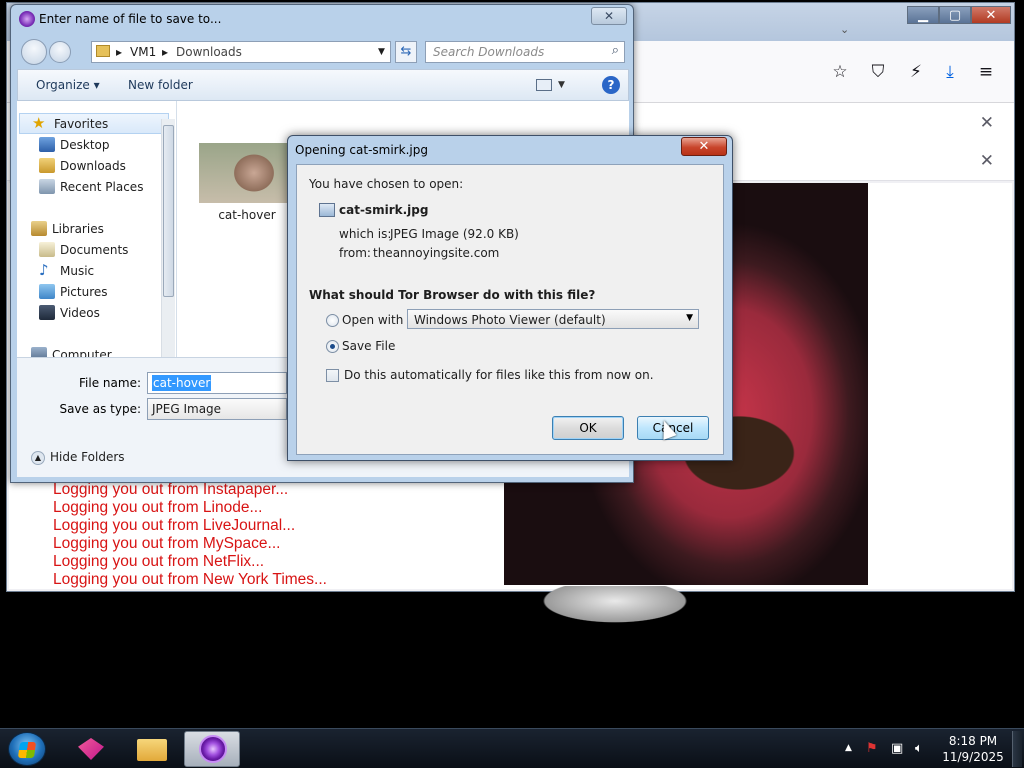  What do you see at coordinates (39, 123) in the screenshot?
I see `star-icon: ★` at bounding box center [39, 123].